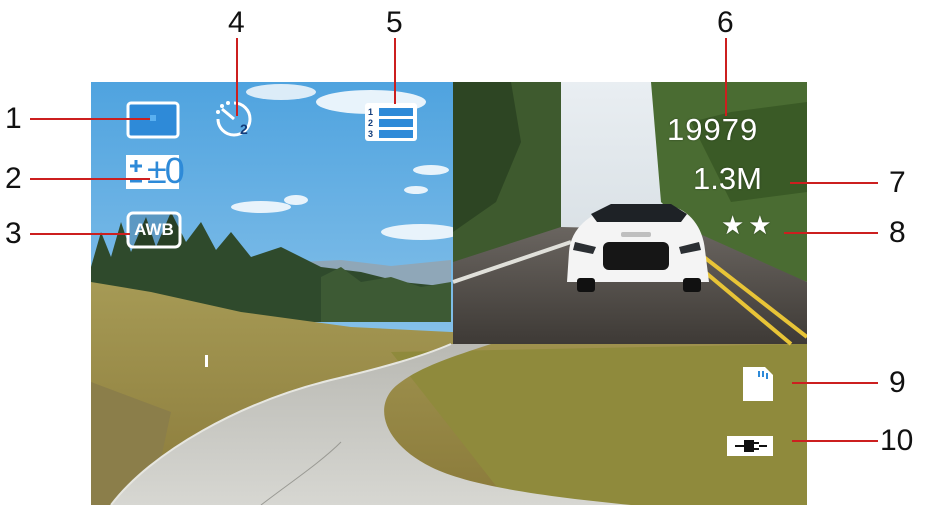  I want to click on power-plug-icon, so click(750, 446).